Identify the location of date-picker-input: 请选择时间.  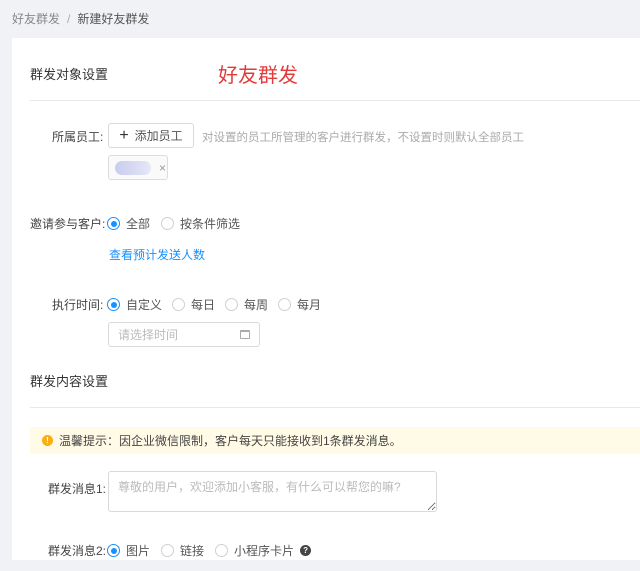
(184, 334).